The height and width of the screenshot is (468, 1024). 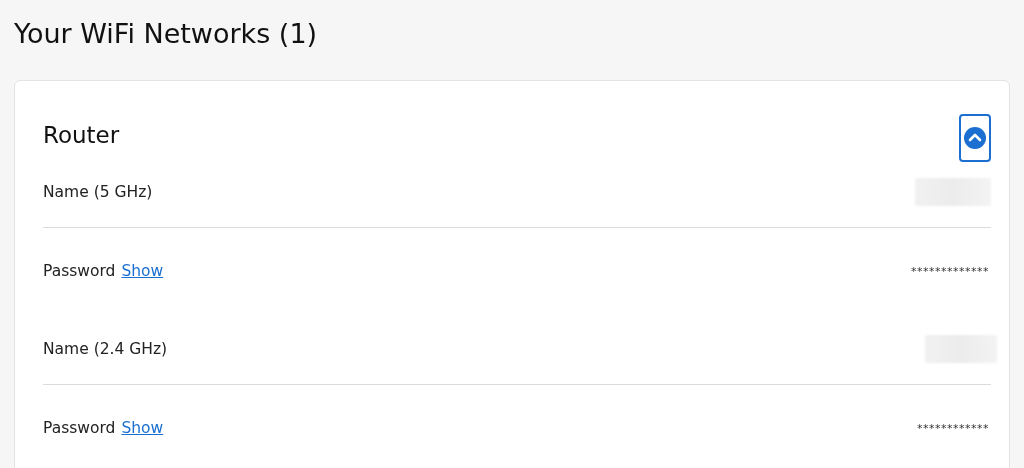 What do you see at coordinates (953, 428) in the screenshot?
I see `masked-password: ************` at bounding box center [953, 428].